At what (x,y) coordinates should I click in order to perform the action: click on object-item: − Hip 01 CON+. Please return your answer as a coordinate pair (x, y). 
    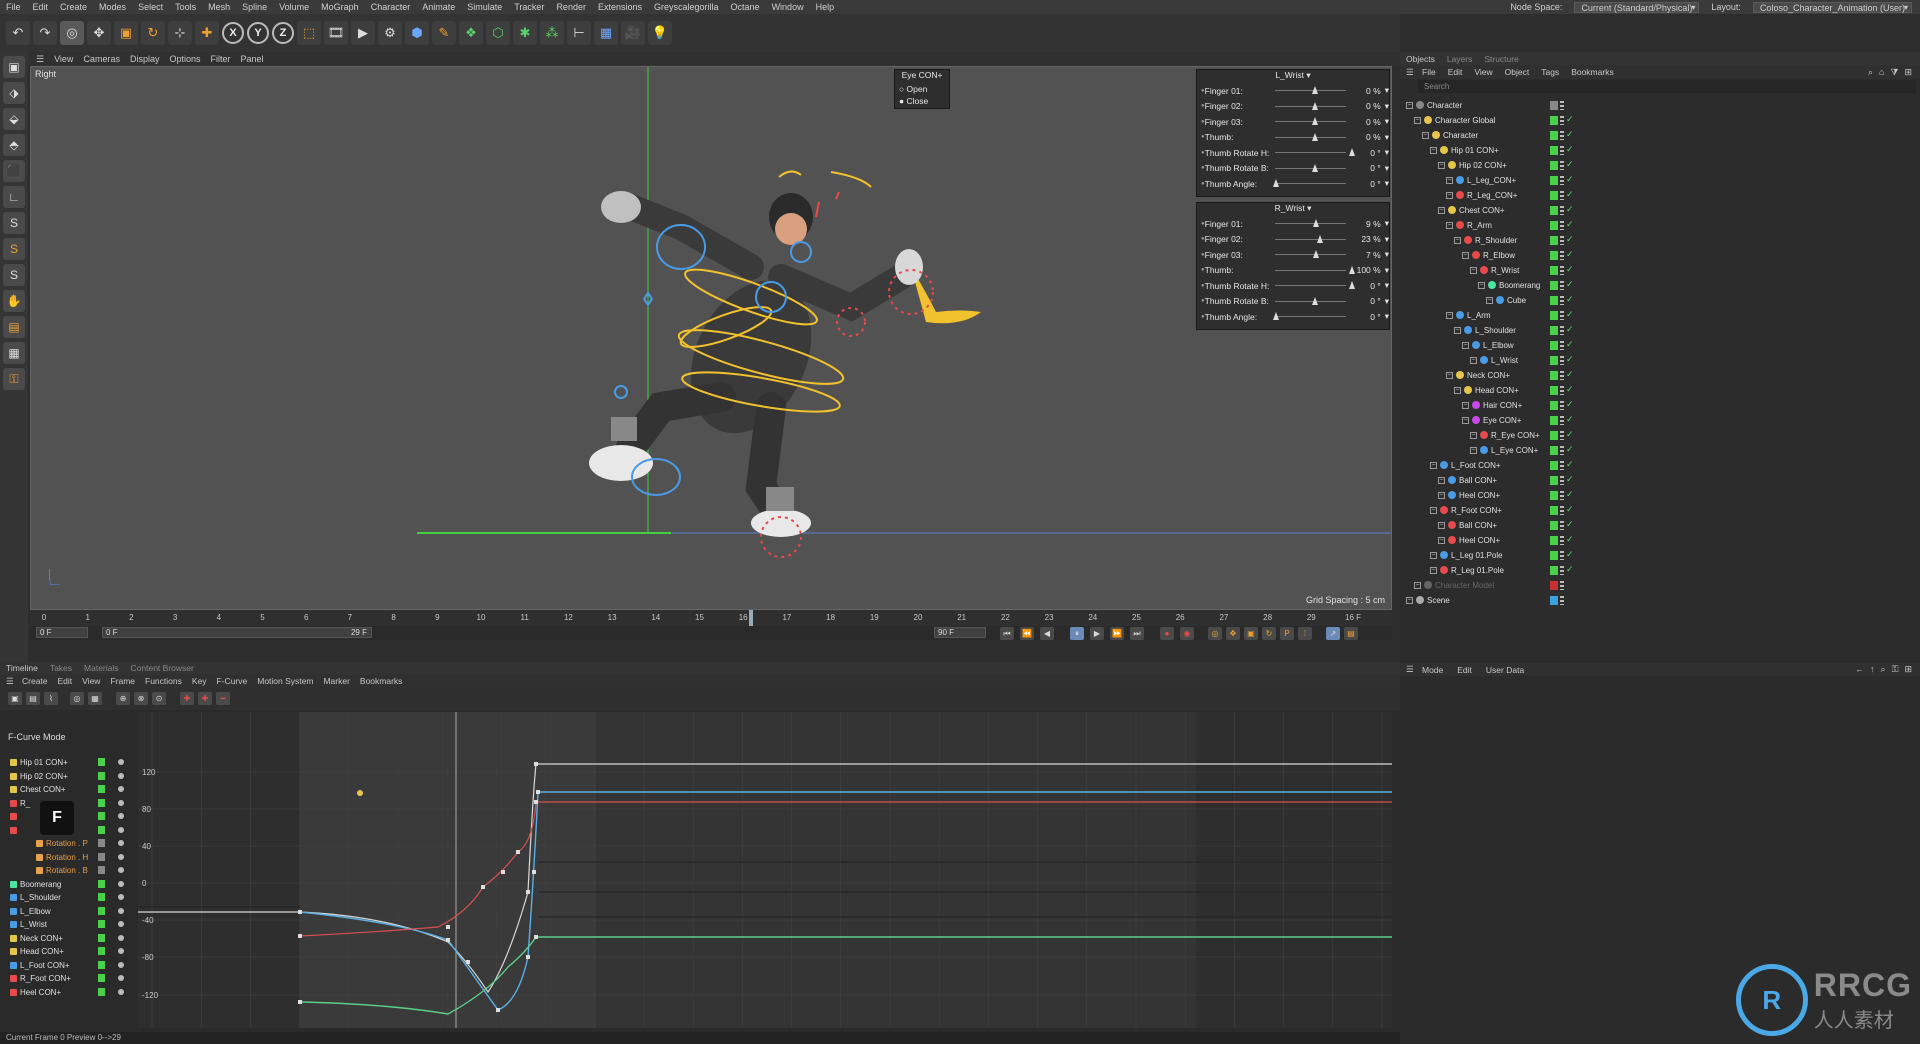
    Looking at the image, I should click on (1464, 150).